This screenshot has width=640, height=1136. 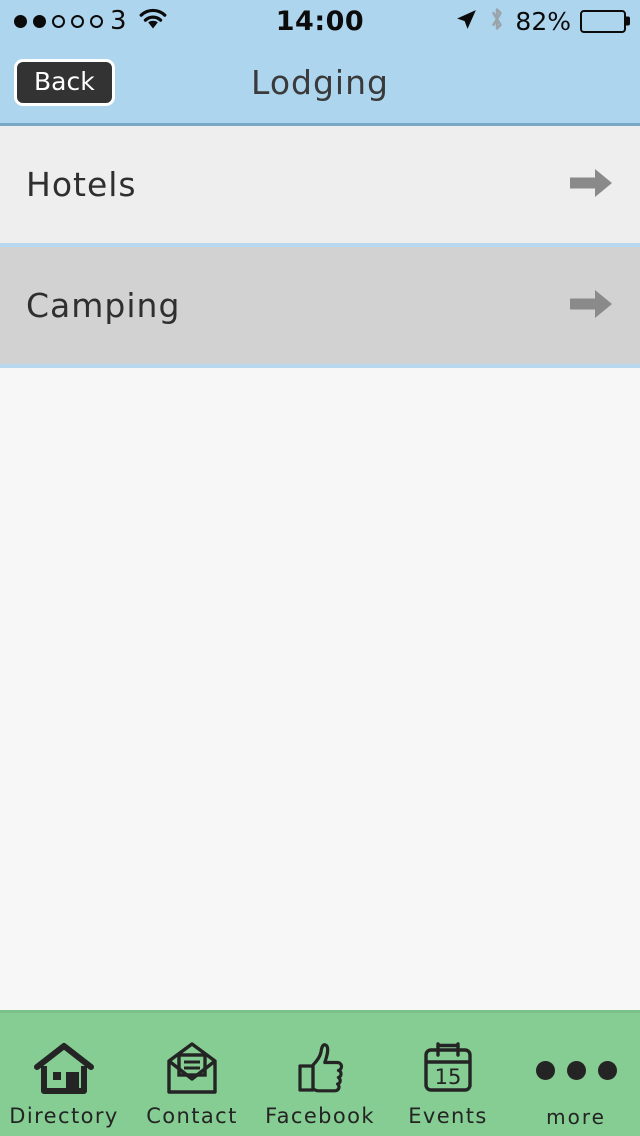 What do you see at coordinates (103, 305) in the screenshot?
I see `list-item-label: Camping` at bounding box center [103, 305].